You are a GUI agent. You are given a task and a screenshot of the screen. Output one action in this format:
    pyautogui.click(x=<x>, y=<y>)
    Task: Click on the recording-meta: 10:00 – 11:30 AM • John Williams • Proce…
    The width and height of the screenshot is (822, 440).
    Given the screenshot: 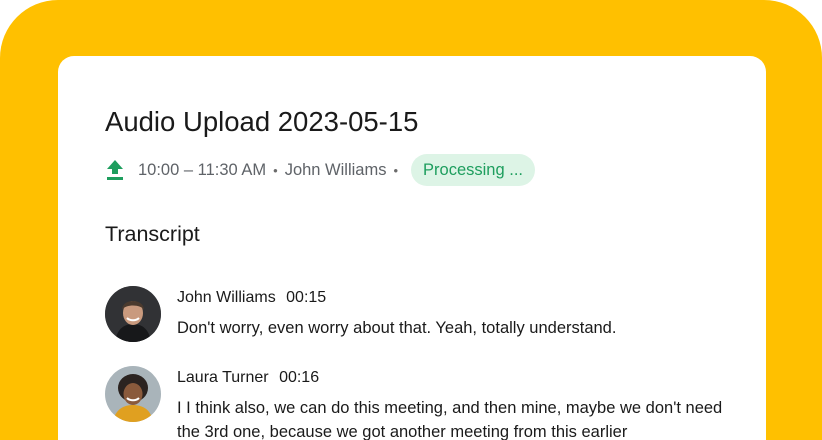 What is the action you would take?
    pyautogui.click(x=320, y=170)
    